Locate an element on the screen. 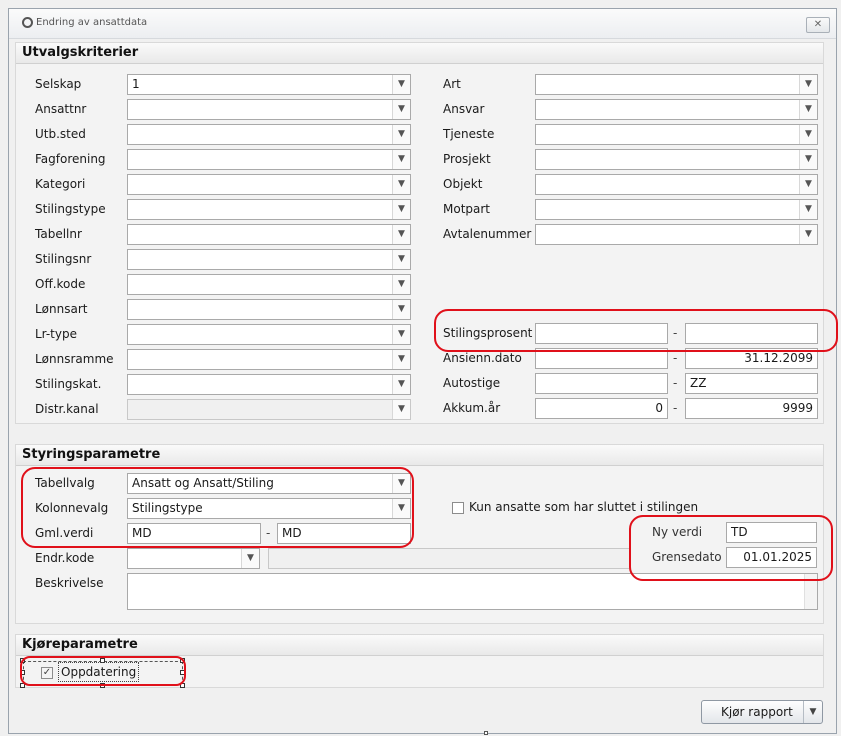  highlight-oppdatering is located at coordinates (103, 671).